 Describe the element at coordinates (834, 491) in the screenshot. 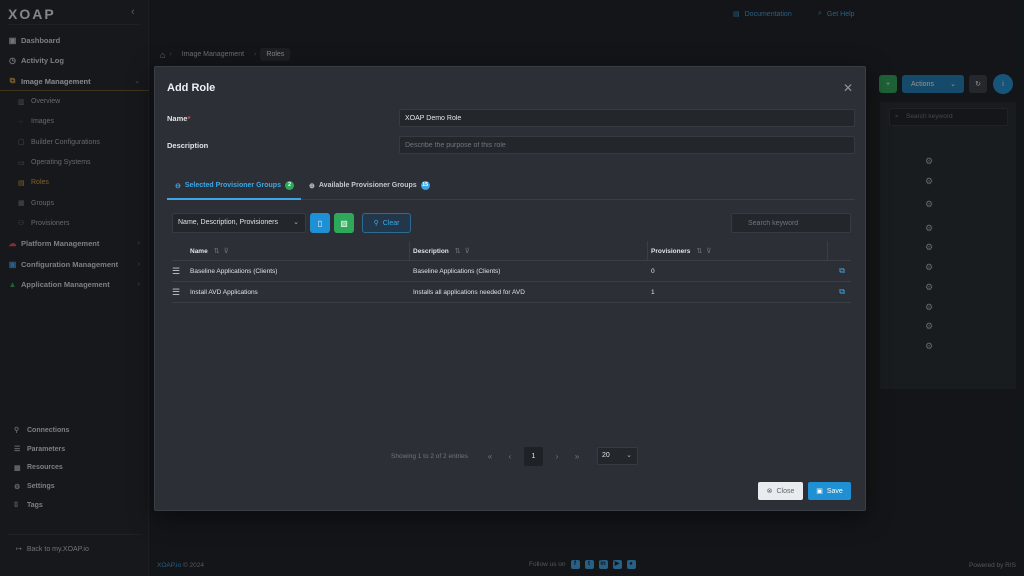

I see `save-button-label: Save` at that location.